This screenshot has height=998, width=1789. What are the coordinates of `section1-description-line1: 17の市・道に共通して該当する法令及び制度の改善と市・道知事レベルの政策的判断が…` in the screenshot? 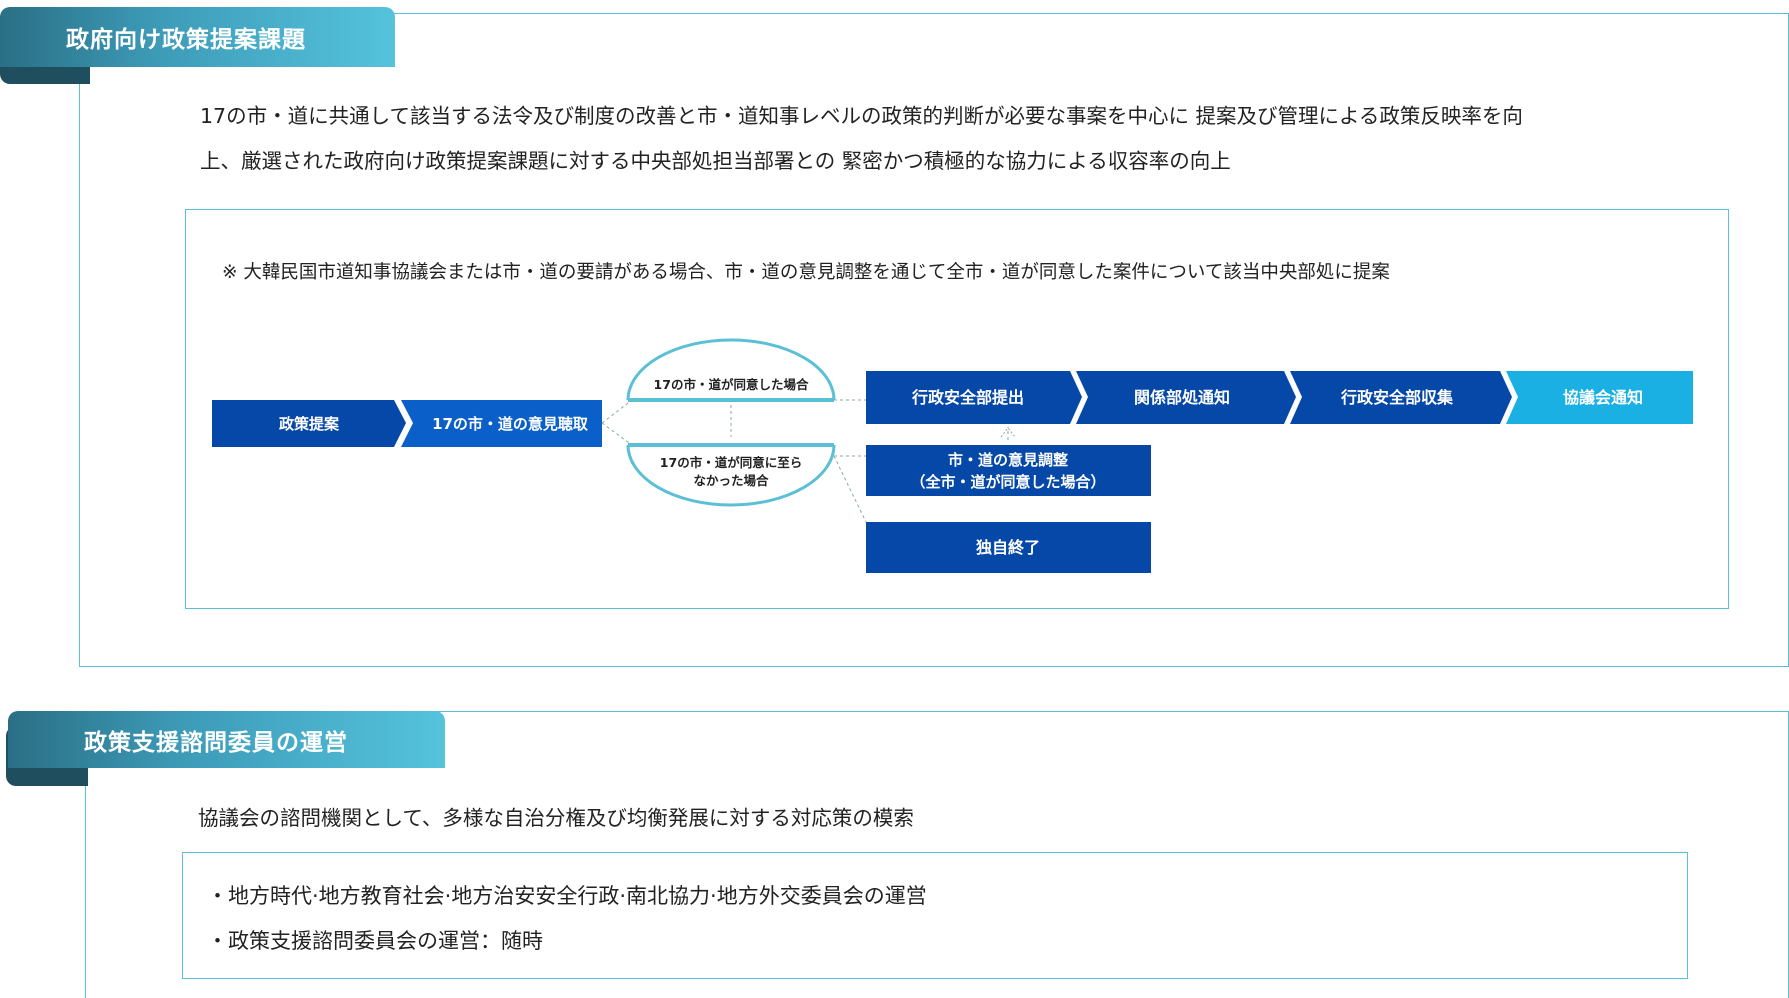 It's located at (861, 116).